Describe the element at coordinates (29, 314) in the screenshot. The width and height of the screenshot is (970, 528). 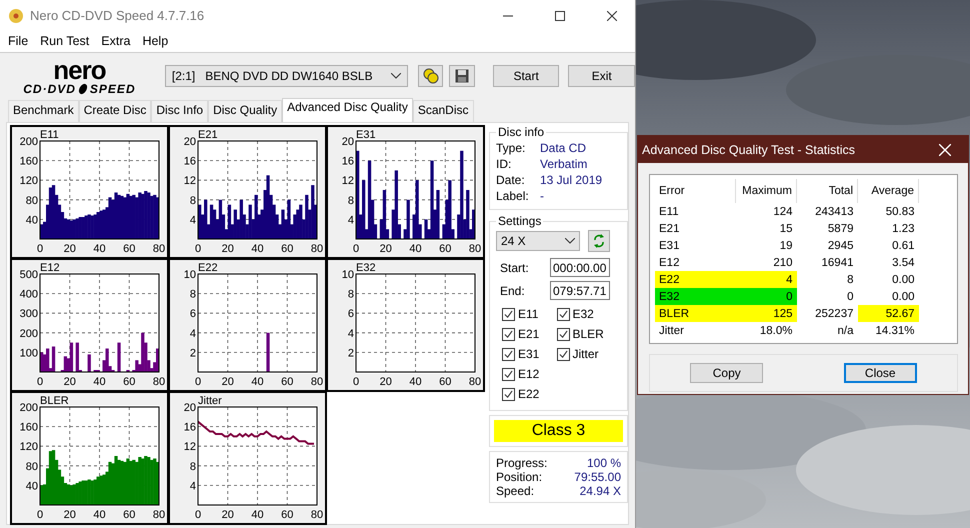
I see `axis-label: 300` at that location.